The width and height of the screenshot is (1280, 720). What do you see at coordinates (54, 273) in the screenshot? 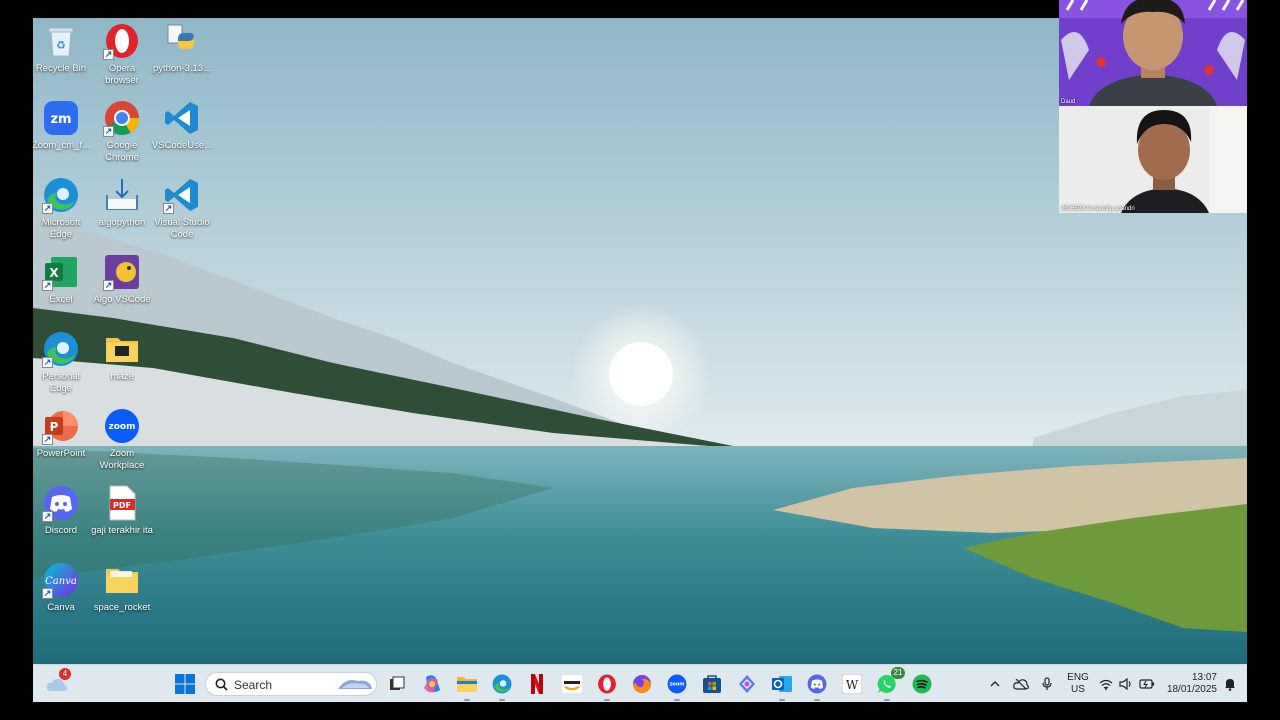
I see `svg-text: X` at bounding box center [54, 273].